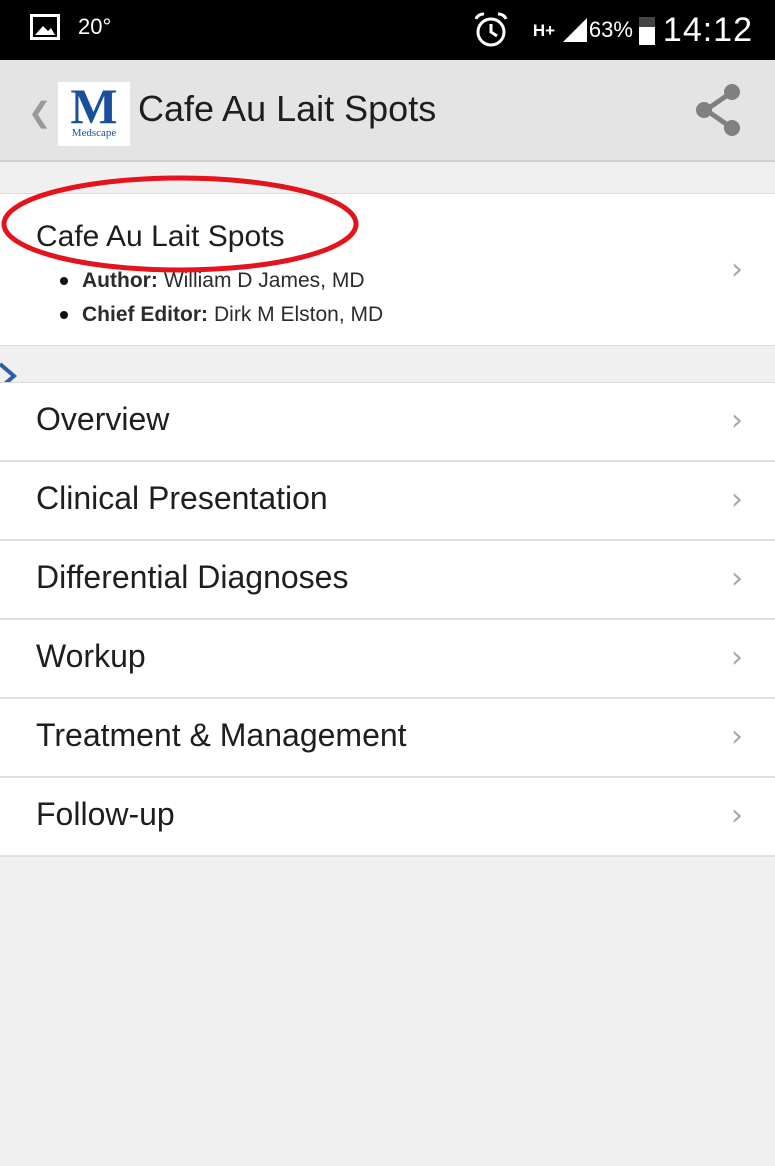 This screenshot has width=775, height=1166. I want to click on page-title: Cafe Au Lait Spots, so click(287, 108).